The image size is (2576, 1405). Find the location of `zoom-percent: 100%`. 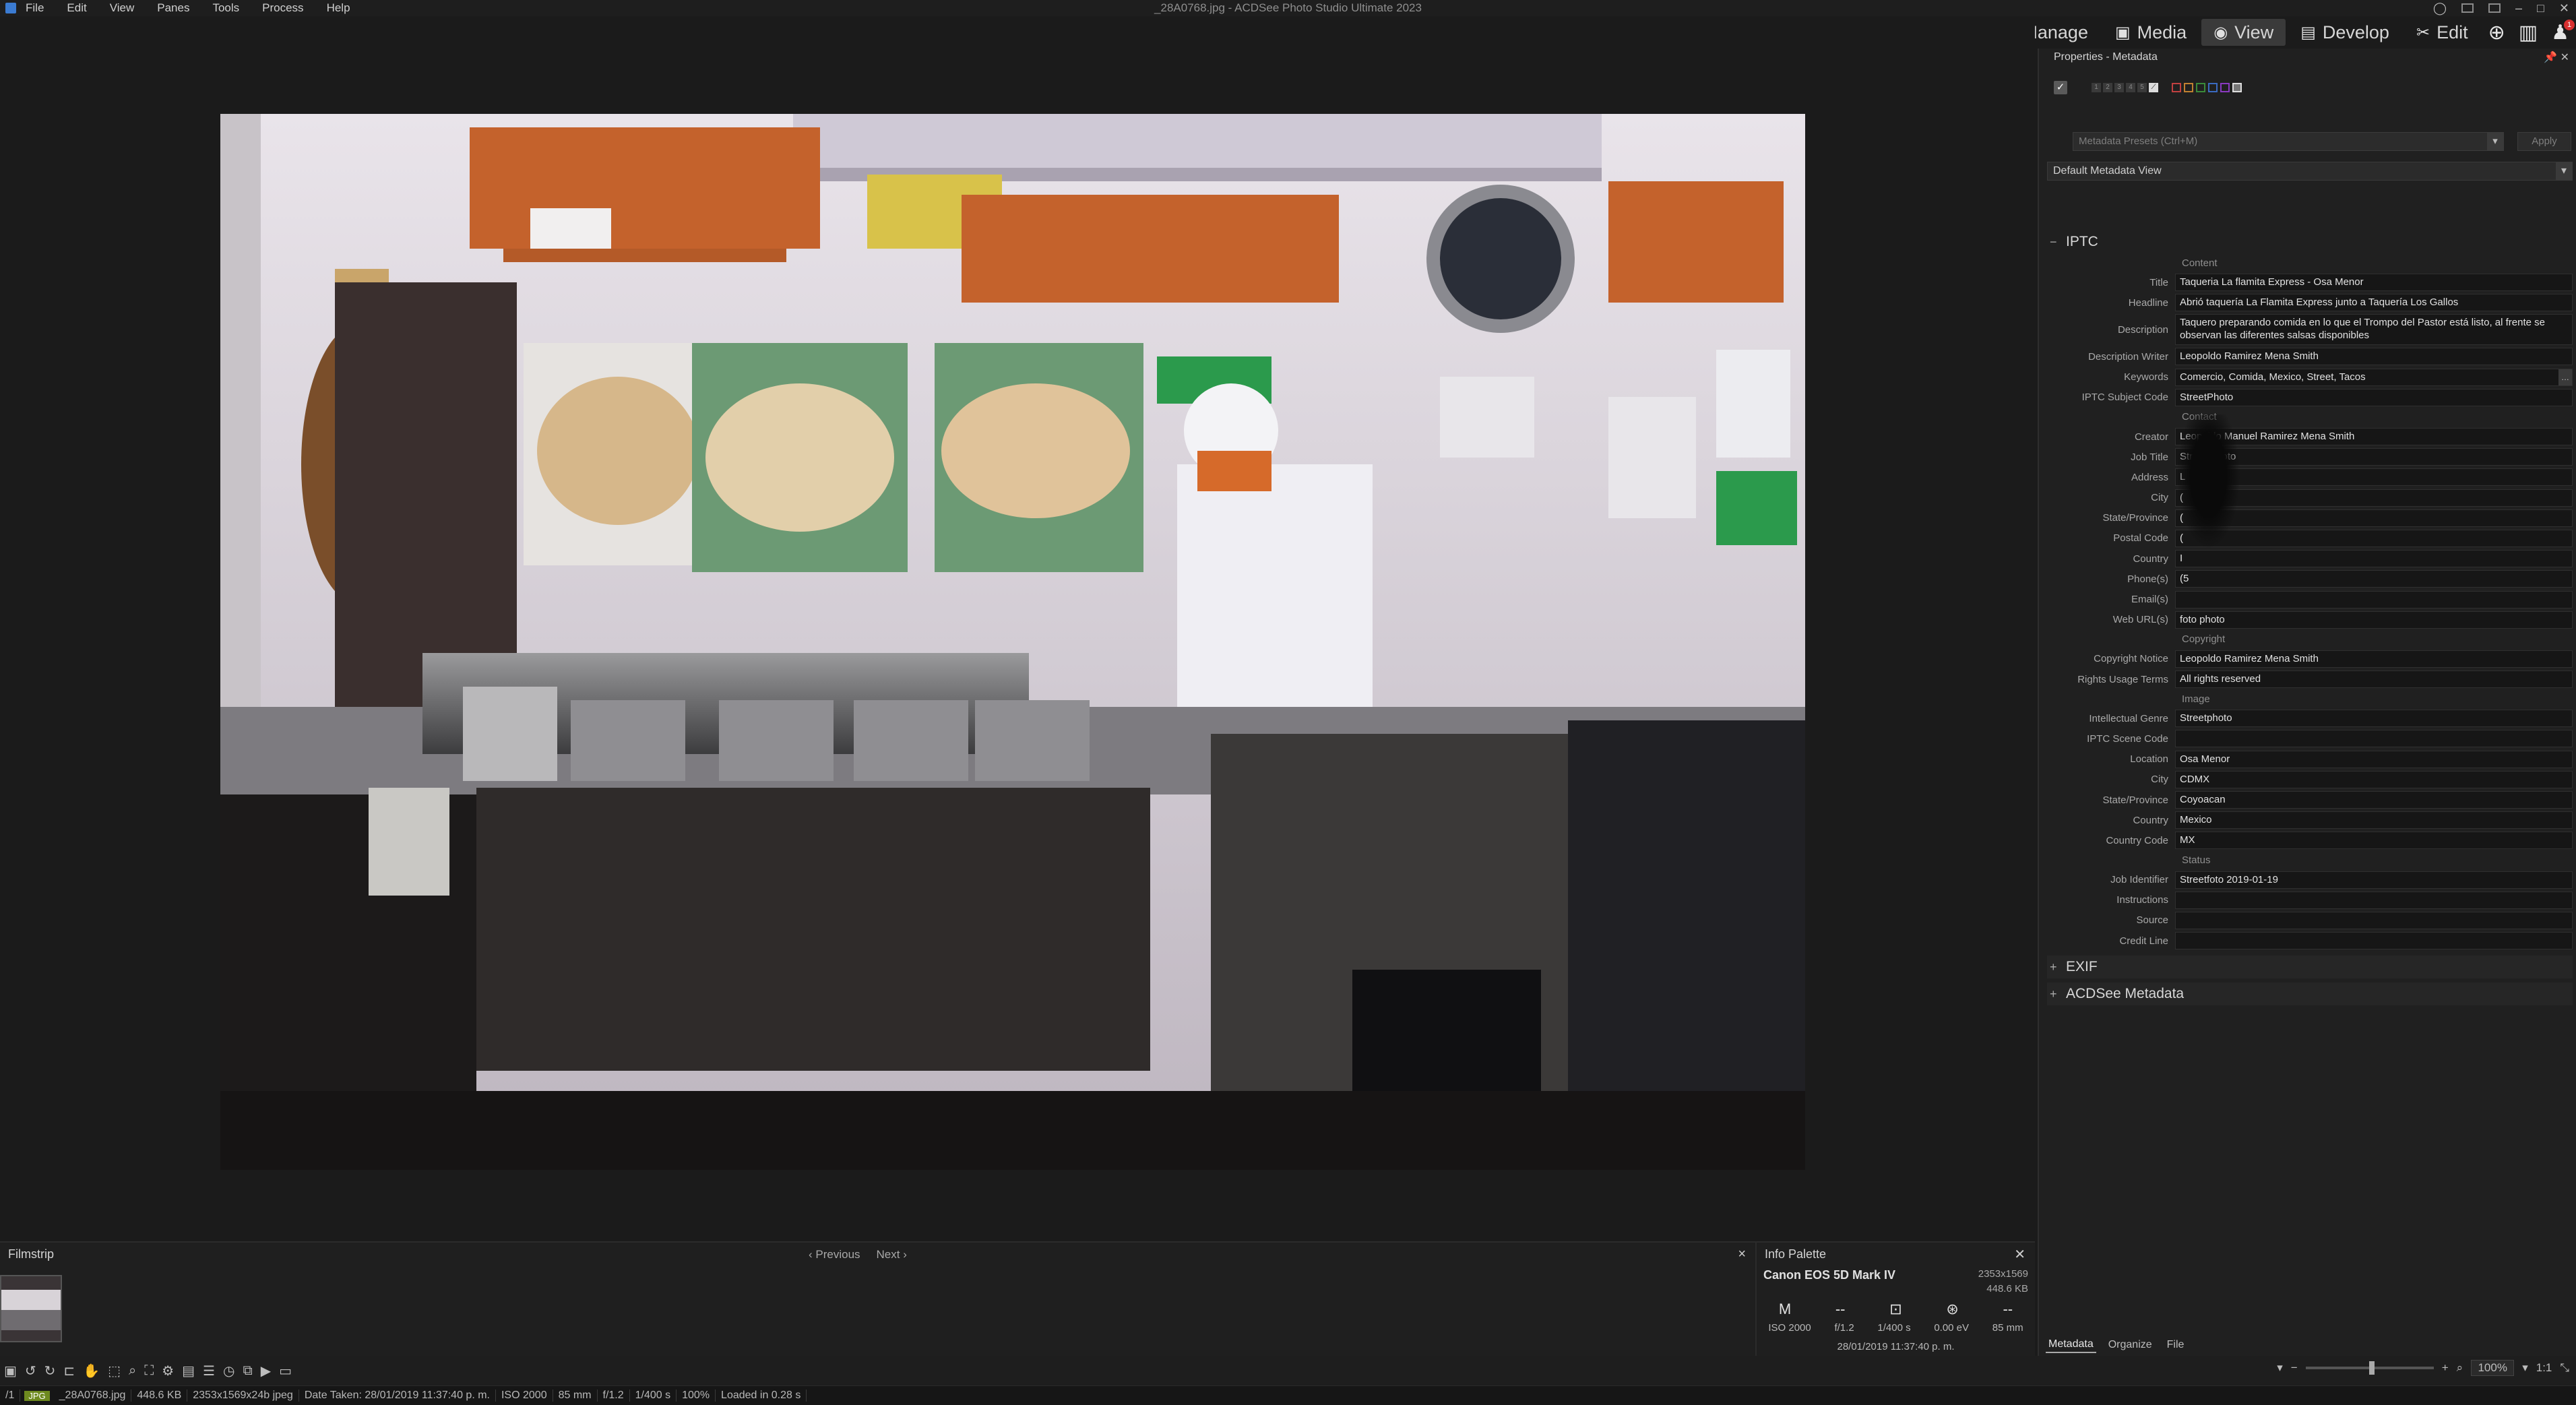

zoom-percent: 100% is located at coordinates (2493, 1368).